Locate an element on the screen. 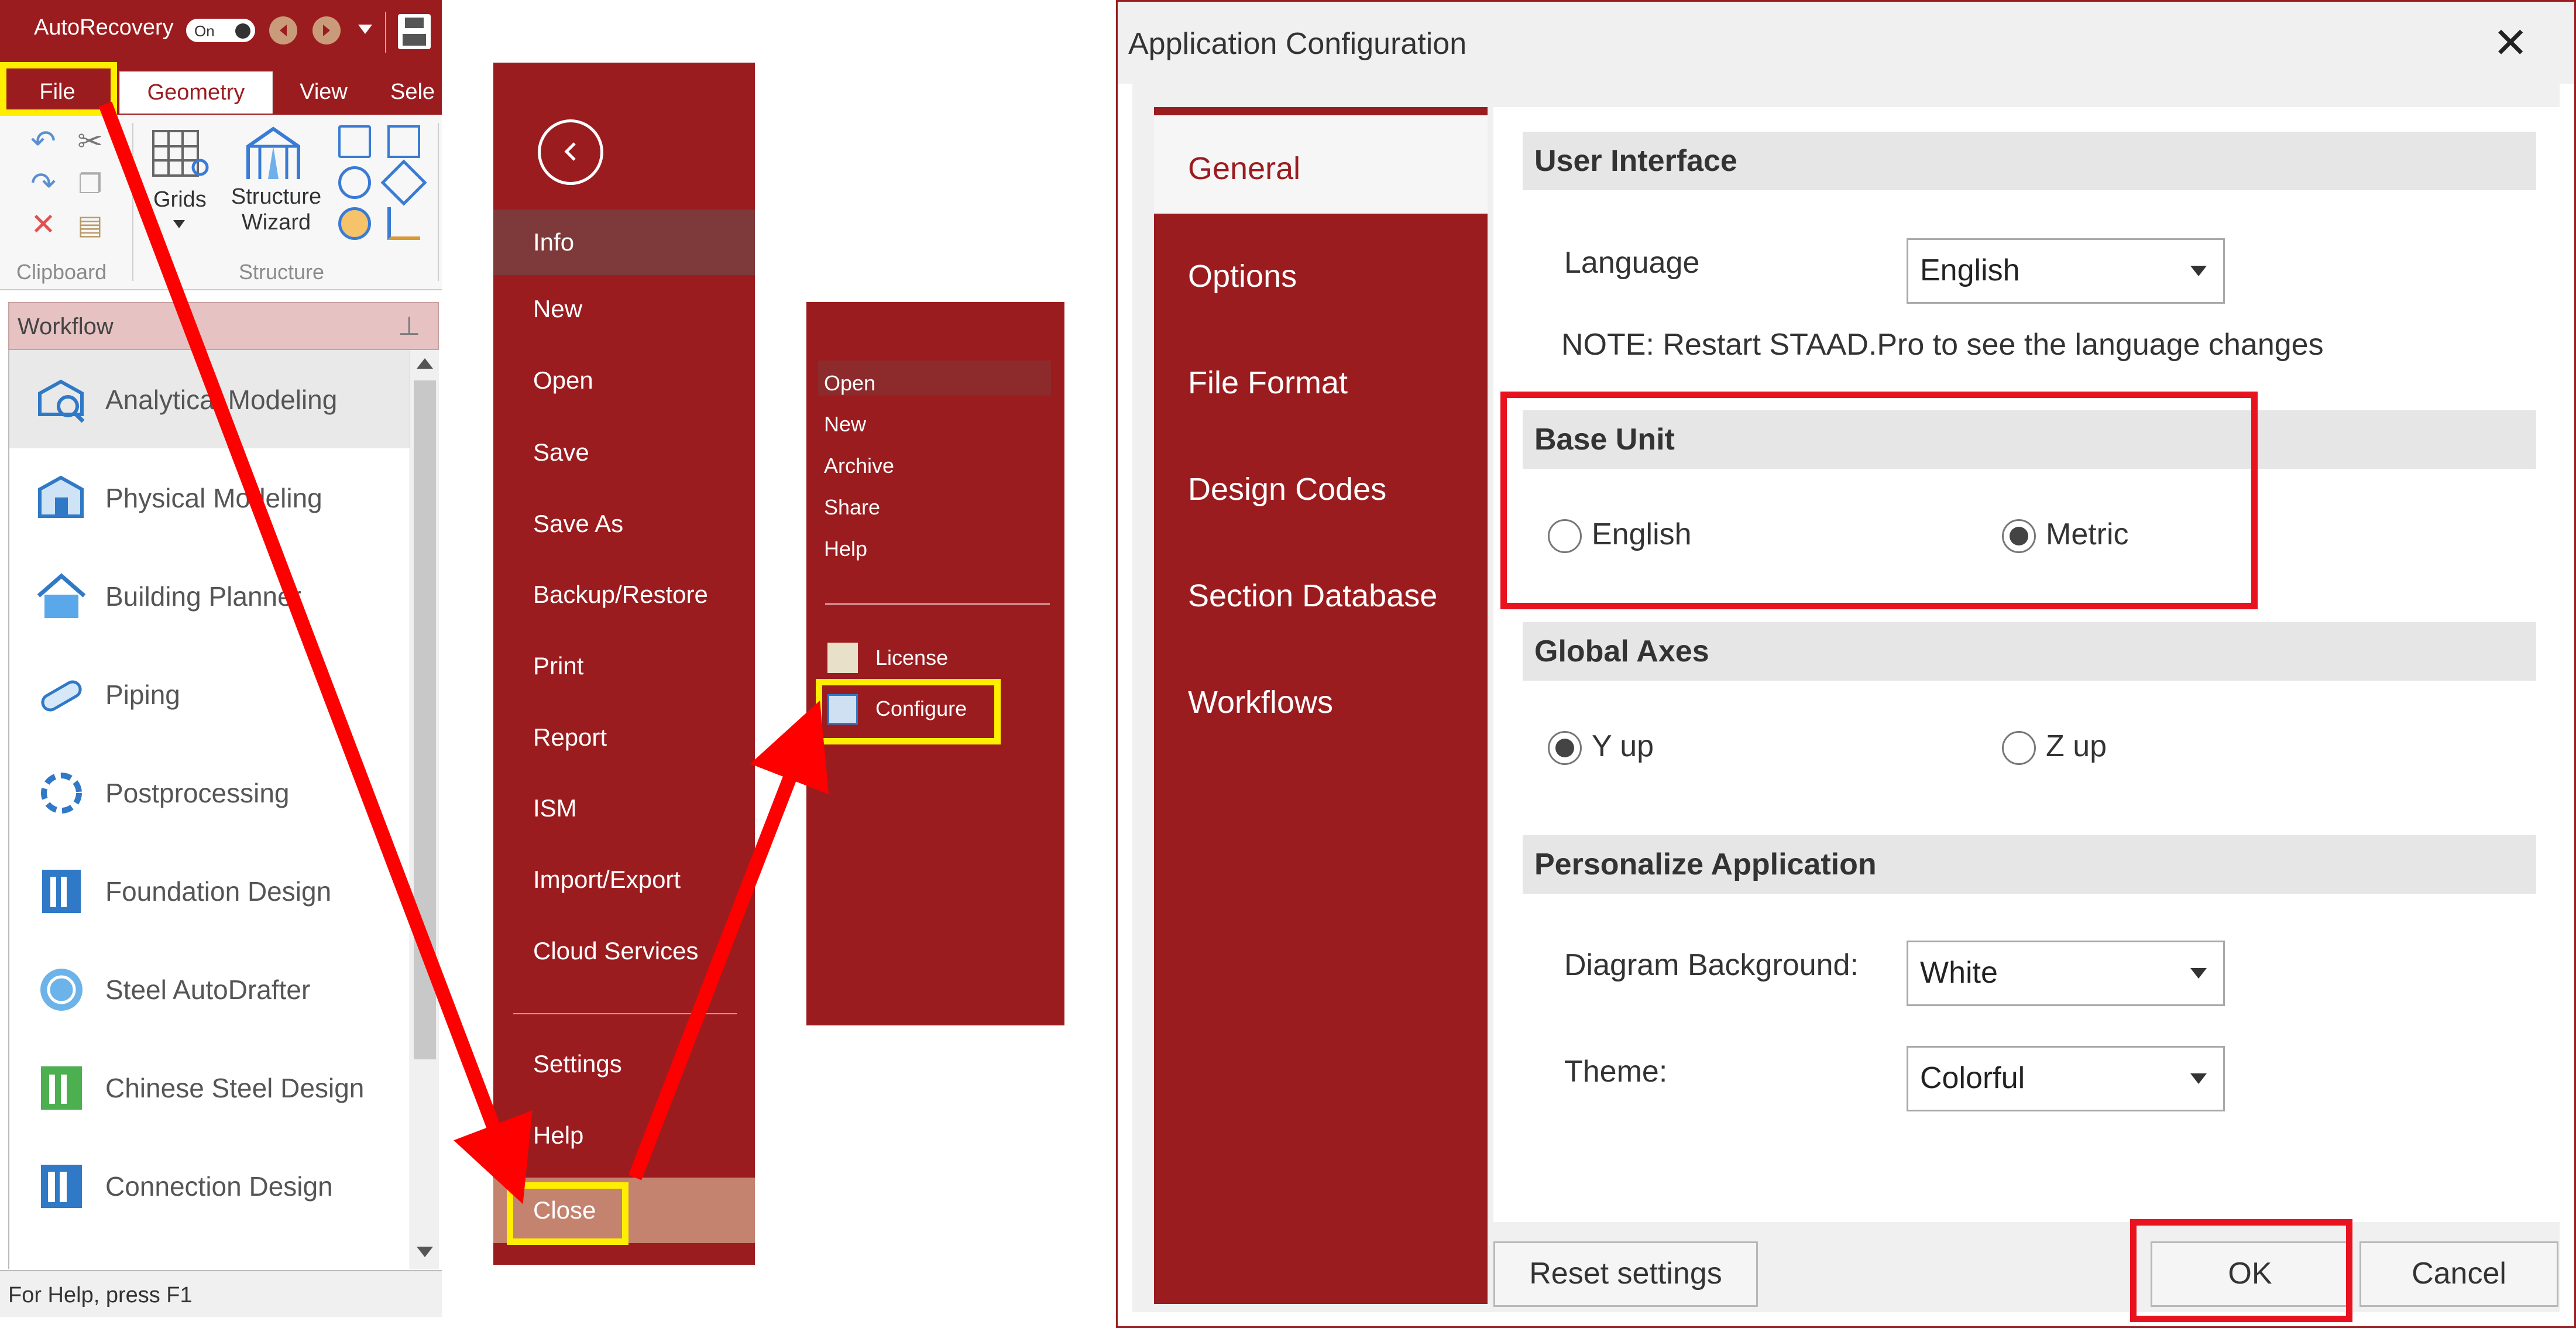 The image size is (2576, 1328). quick-access-dropdown-icon is located at coordinates (365, 29).